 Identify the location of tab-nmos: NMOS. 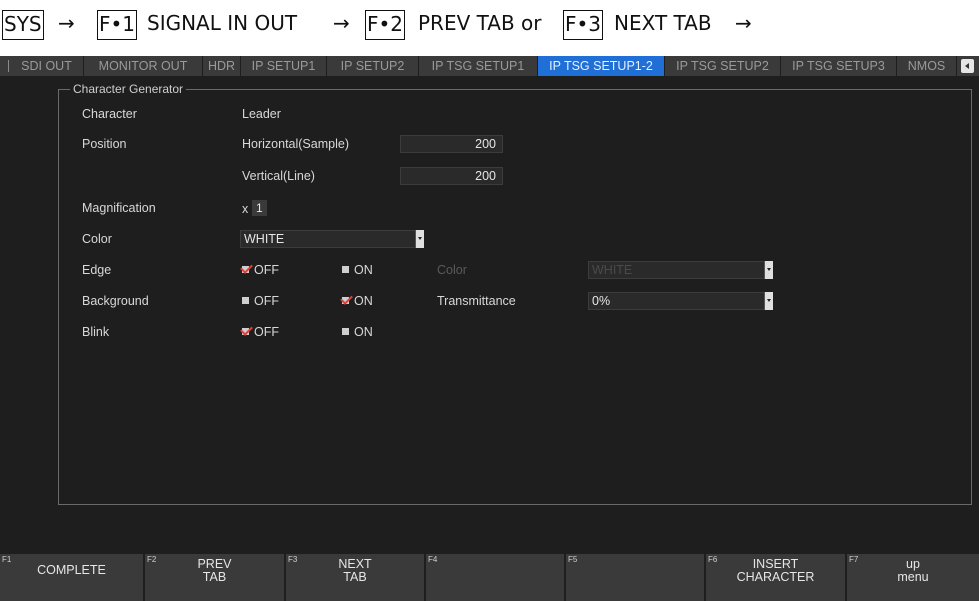
(927, 66).